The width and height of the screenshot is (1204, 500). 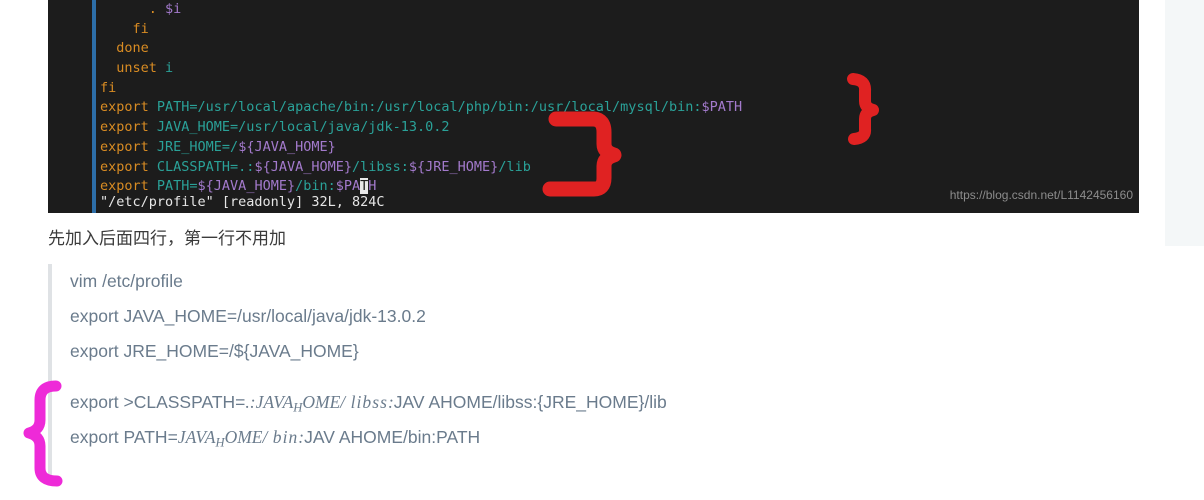 What do you see at coordinates (173, 9) in the screenshot?
I see `terminal-token: $i` at bounding box center [173, 9].